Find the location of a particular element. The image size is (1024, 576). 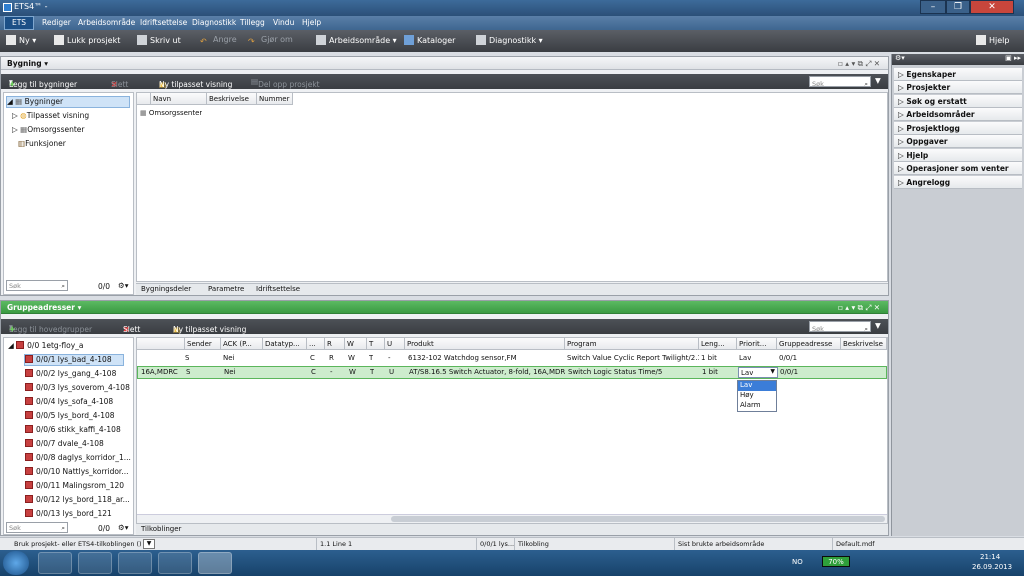

pane-item-search-replace: ▷ Søk og erstatt is located at coordinates (958, 101).